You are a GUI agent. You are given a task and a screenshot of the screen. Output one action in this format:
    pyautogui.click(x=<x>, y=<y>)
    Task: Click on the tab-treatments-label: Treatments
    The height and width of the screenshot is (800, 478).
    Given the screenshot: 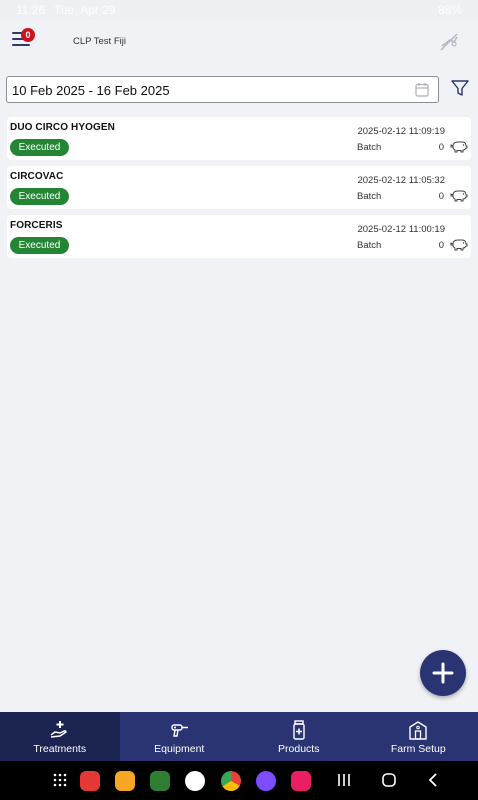 What is the action you would take?
    pyautogui.click(x=60, y=749)
    